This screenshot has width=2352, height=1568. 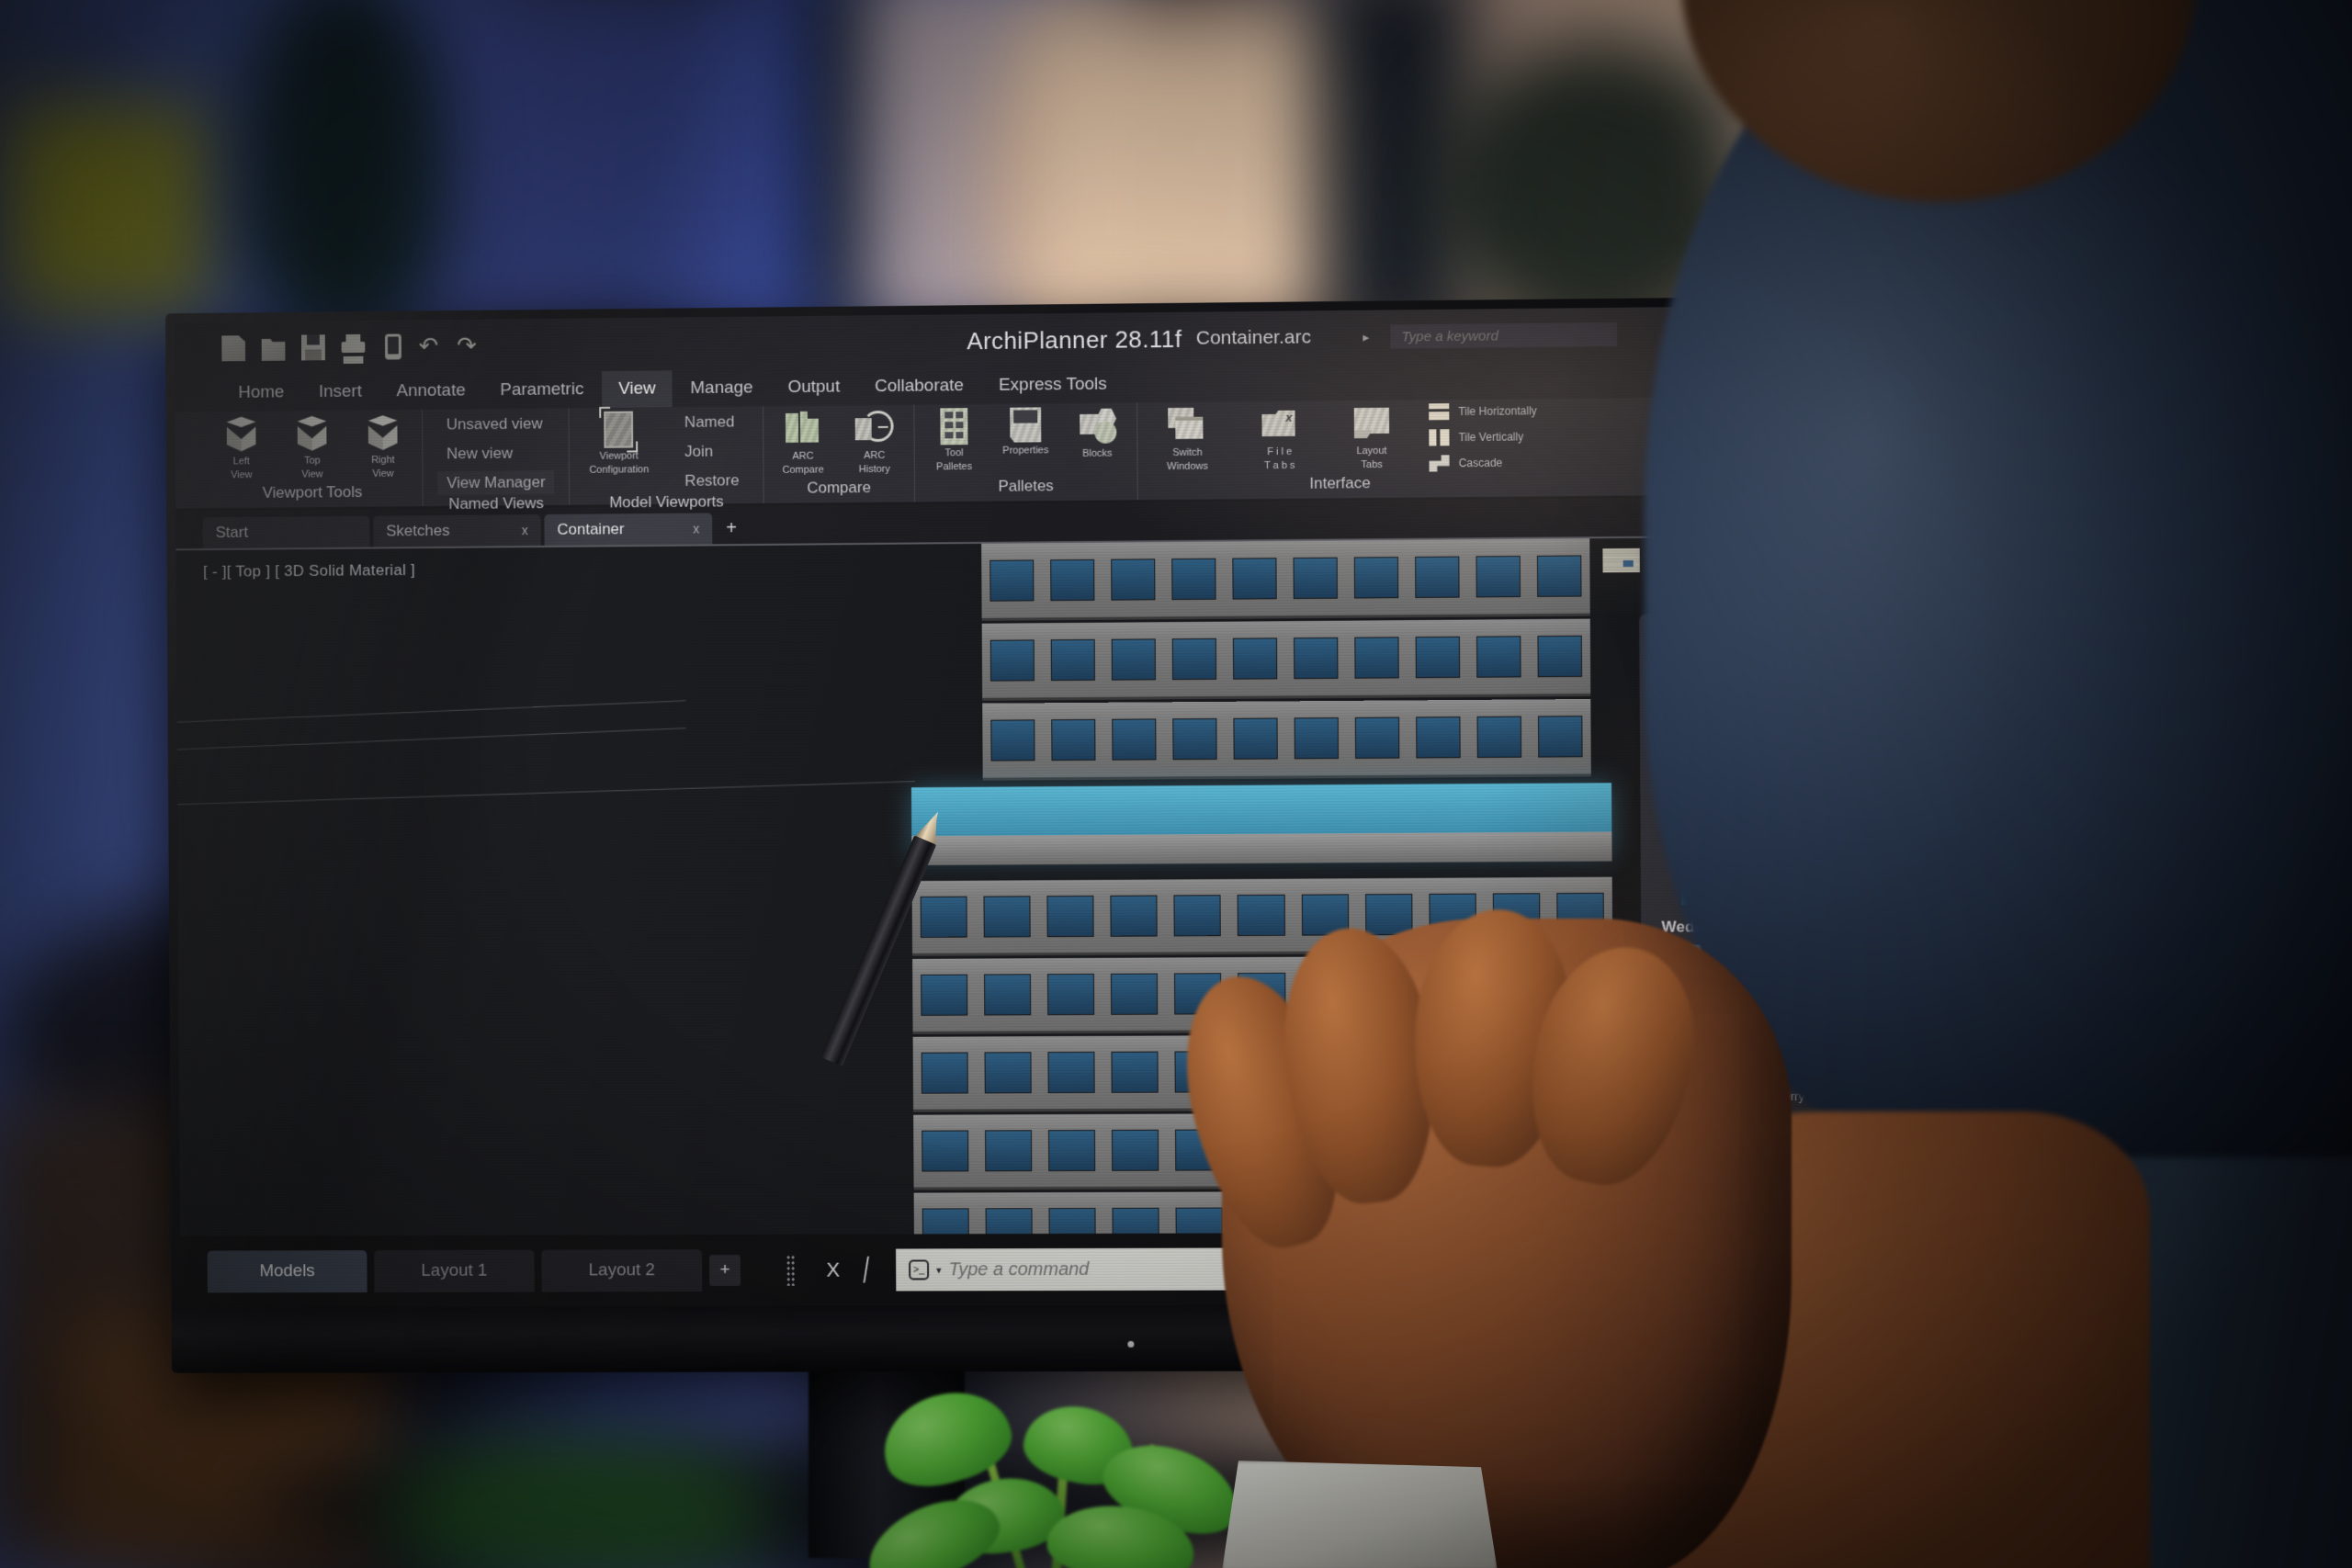 I want to click on new-file-icon, so click(x=233, y=348).